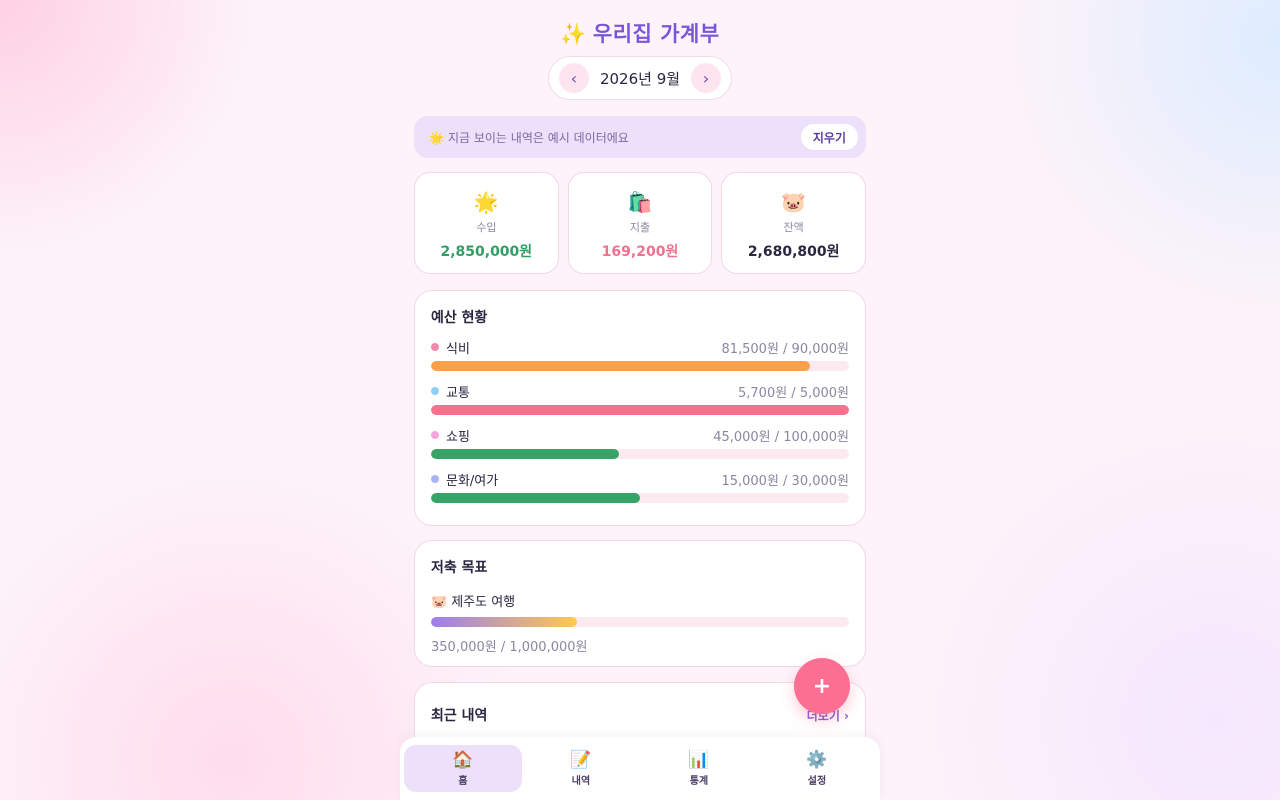  Describe the element at coordinates (640, 227) in the screenshot. I see `expense-label: 지출` at that location.